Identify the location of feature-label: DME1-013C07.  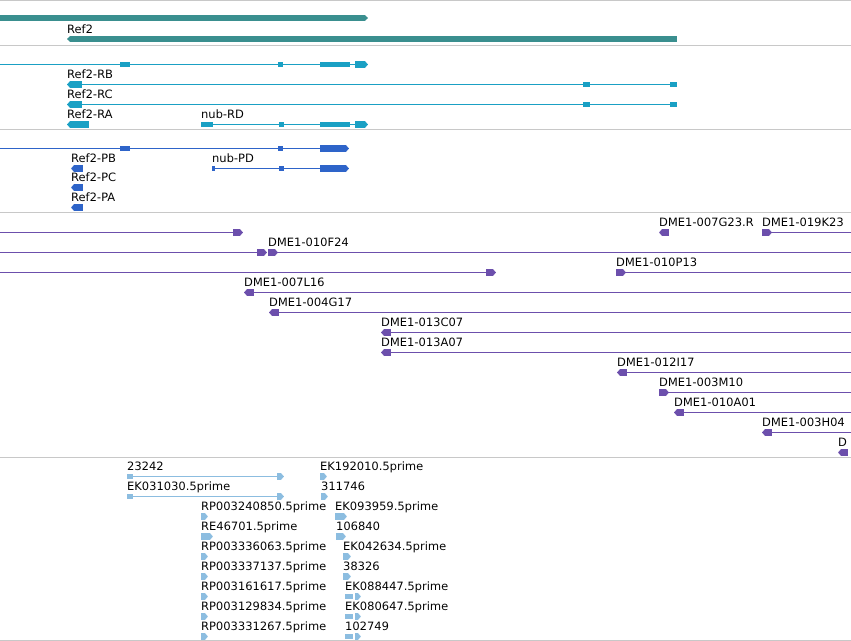
(422, 322).